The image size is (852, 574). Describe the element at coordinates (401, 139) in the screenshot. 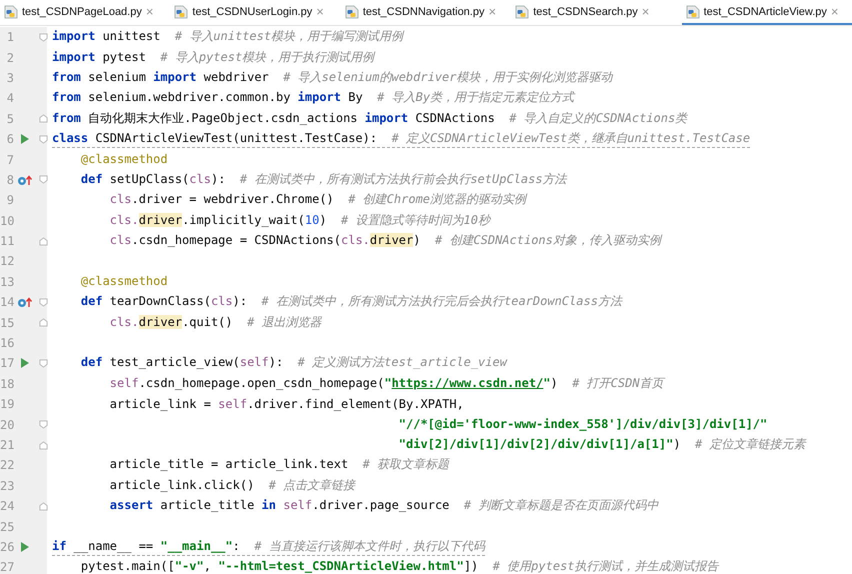

I see `code-line: class CSDNArticleViewTest(unittest.TestCase): # 定义CSDNArticleViewTest类，继承自unittest.TestCase` at that location.